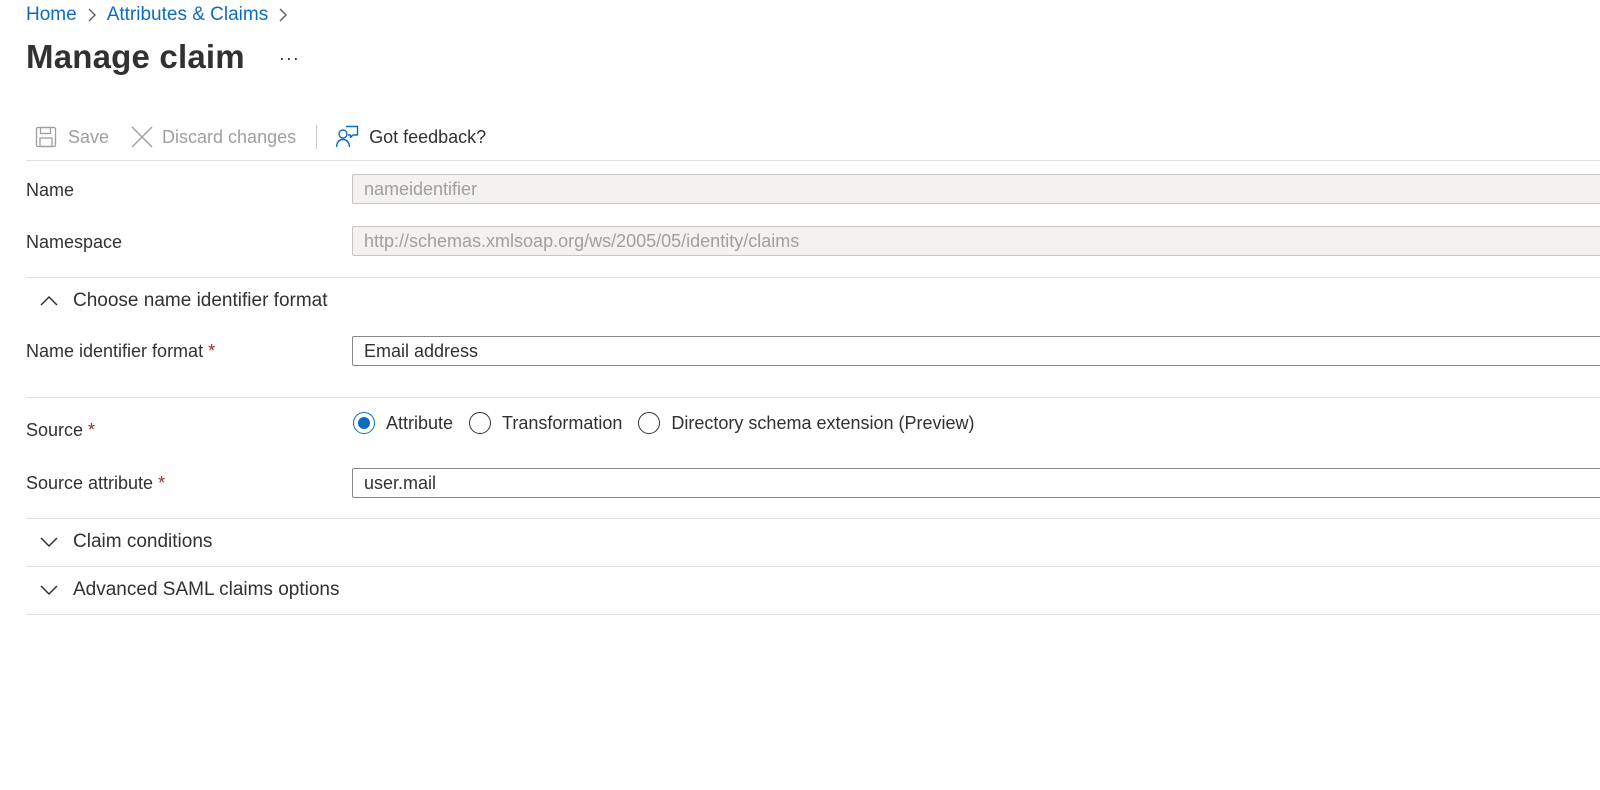 Image resolution: width=1600 pixels, height=790 pixels. What do you see at coordinates (135, 56) in the screenshot?
I see `page-title: Manage claim` at bounding box center [135, 56].